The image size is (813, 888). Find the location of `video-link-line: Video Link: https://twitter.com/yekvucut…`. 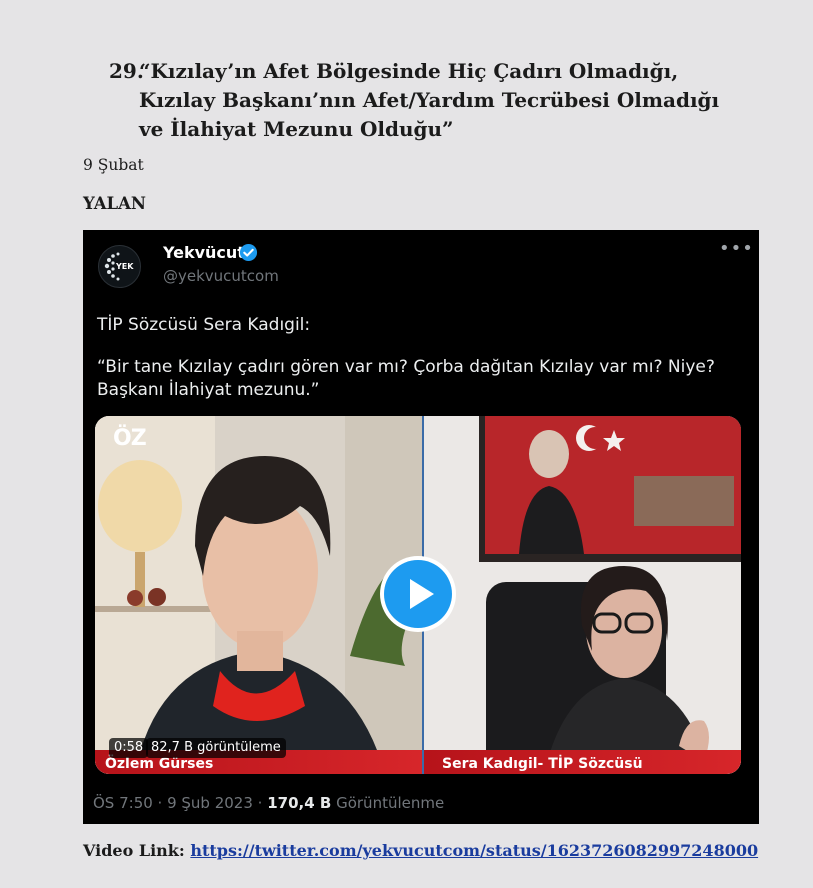

video-link-line: Video Link: https://twitter.com/yekvucut… is located at coordinates (420, 850).